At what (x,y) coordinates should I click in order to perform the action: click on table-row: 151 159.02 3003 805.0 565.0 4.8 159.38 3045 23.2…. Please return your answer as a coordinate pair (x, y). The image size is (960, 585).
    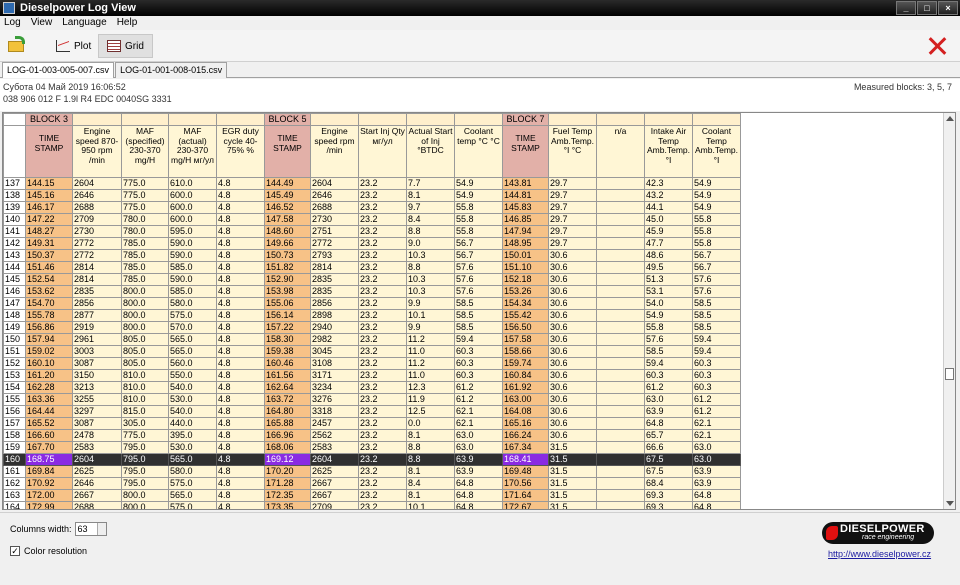
    Looking at the image, I should click on (372, 351).